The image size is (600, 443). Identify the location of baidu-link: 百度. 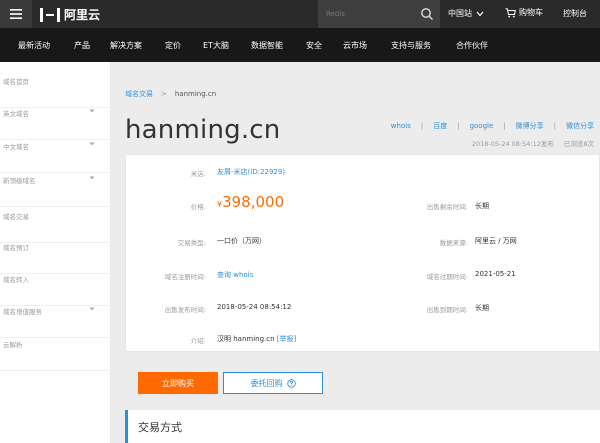
(440, 126).